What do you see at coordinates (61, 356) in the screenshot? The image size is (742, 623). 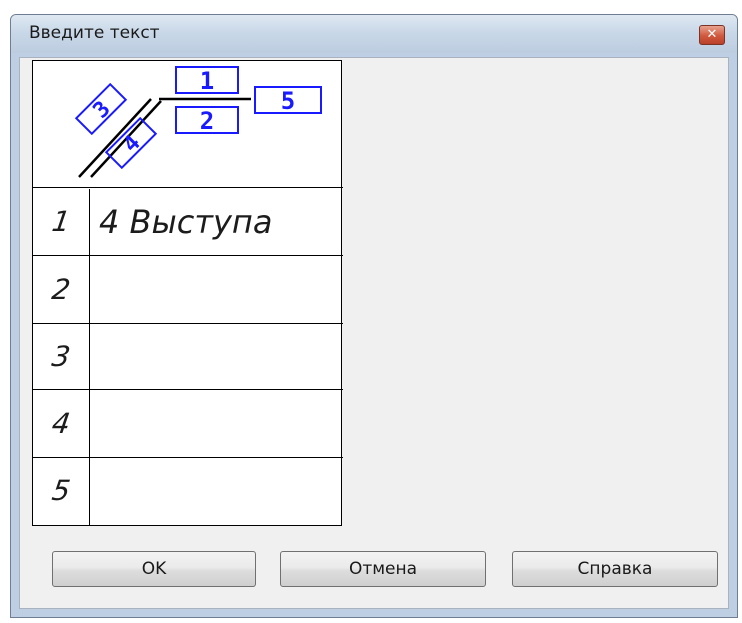 I see `row-number-3: 3` at bounding box center [61, 356].